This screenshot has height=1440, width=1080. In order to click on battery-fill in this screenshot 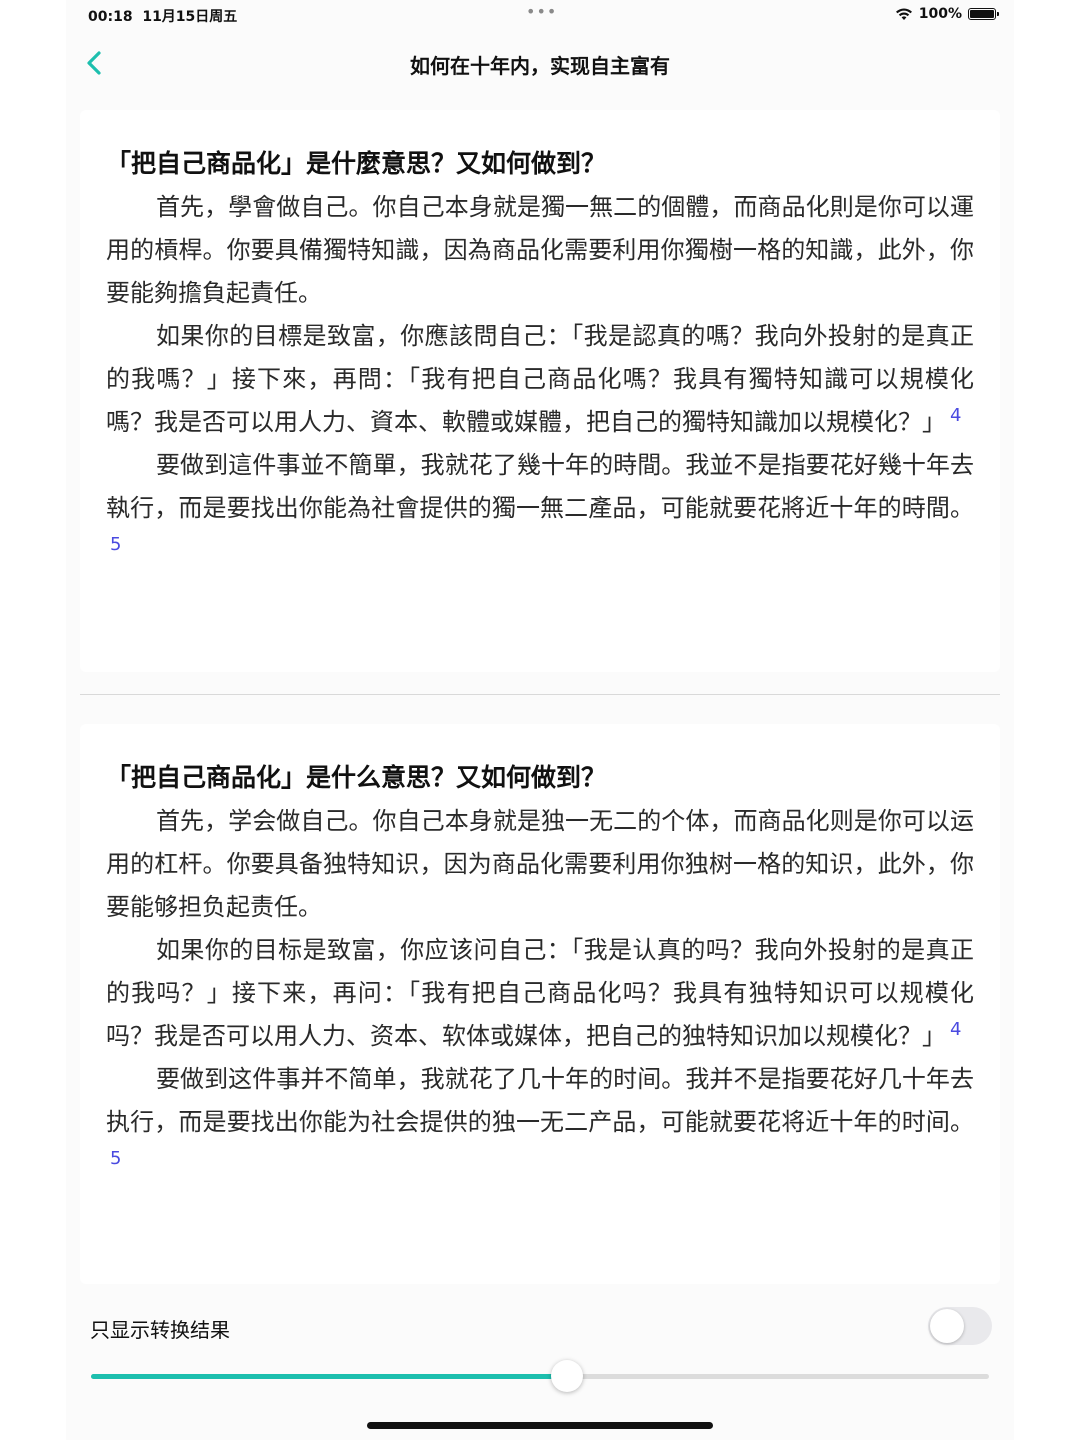, I will do `click(982, 14)`.